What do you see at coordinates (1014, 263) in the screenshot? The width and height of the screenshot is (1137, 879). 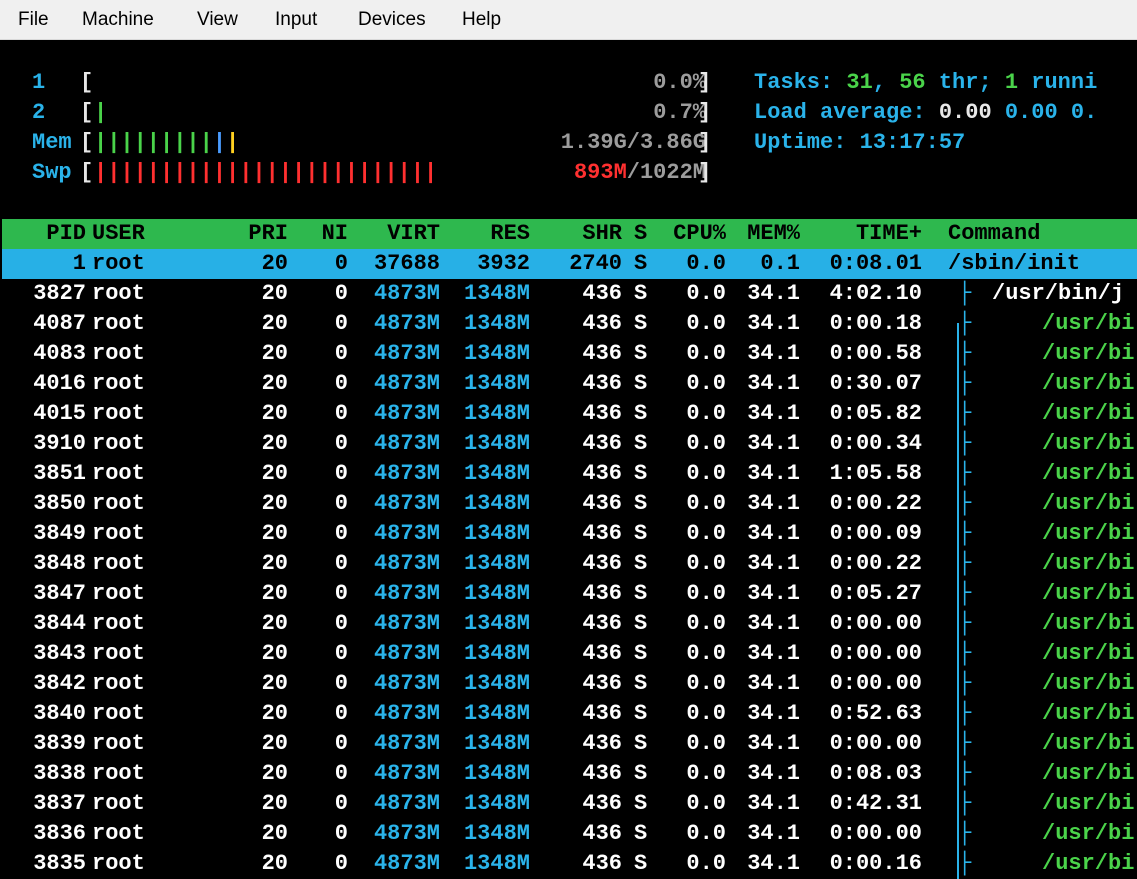 I see `cell-command: /sbin/init` at bounding box center [1014, 263].